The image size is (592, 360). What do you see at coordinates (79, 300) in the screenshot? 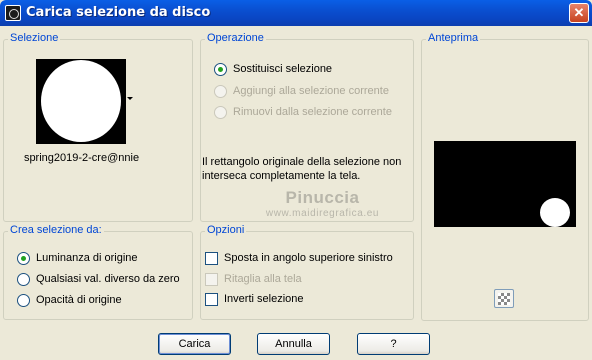
I see `radio-label: Opacità di origine` at bounding box center [79, 300].